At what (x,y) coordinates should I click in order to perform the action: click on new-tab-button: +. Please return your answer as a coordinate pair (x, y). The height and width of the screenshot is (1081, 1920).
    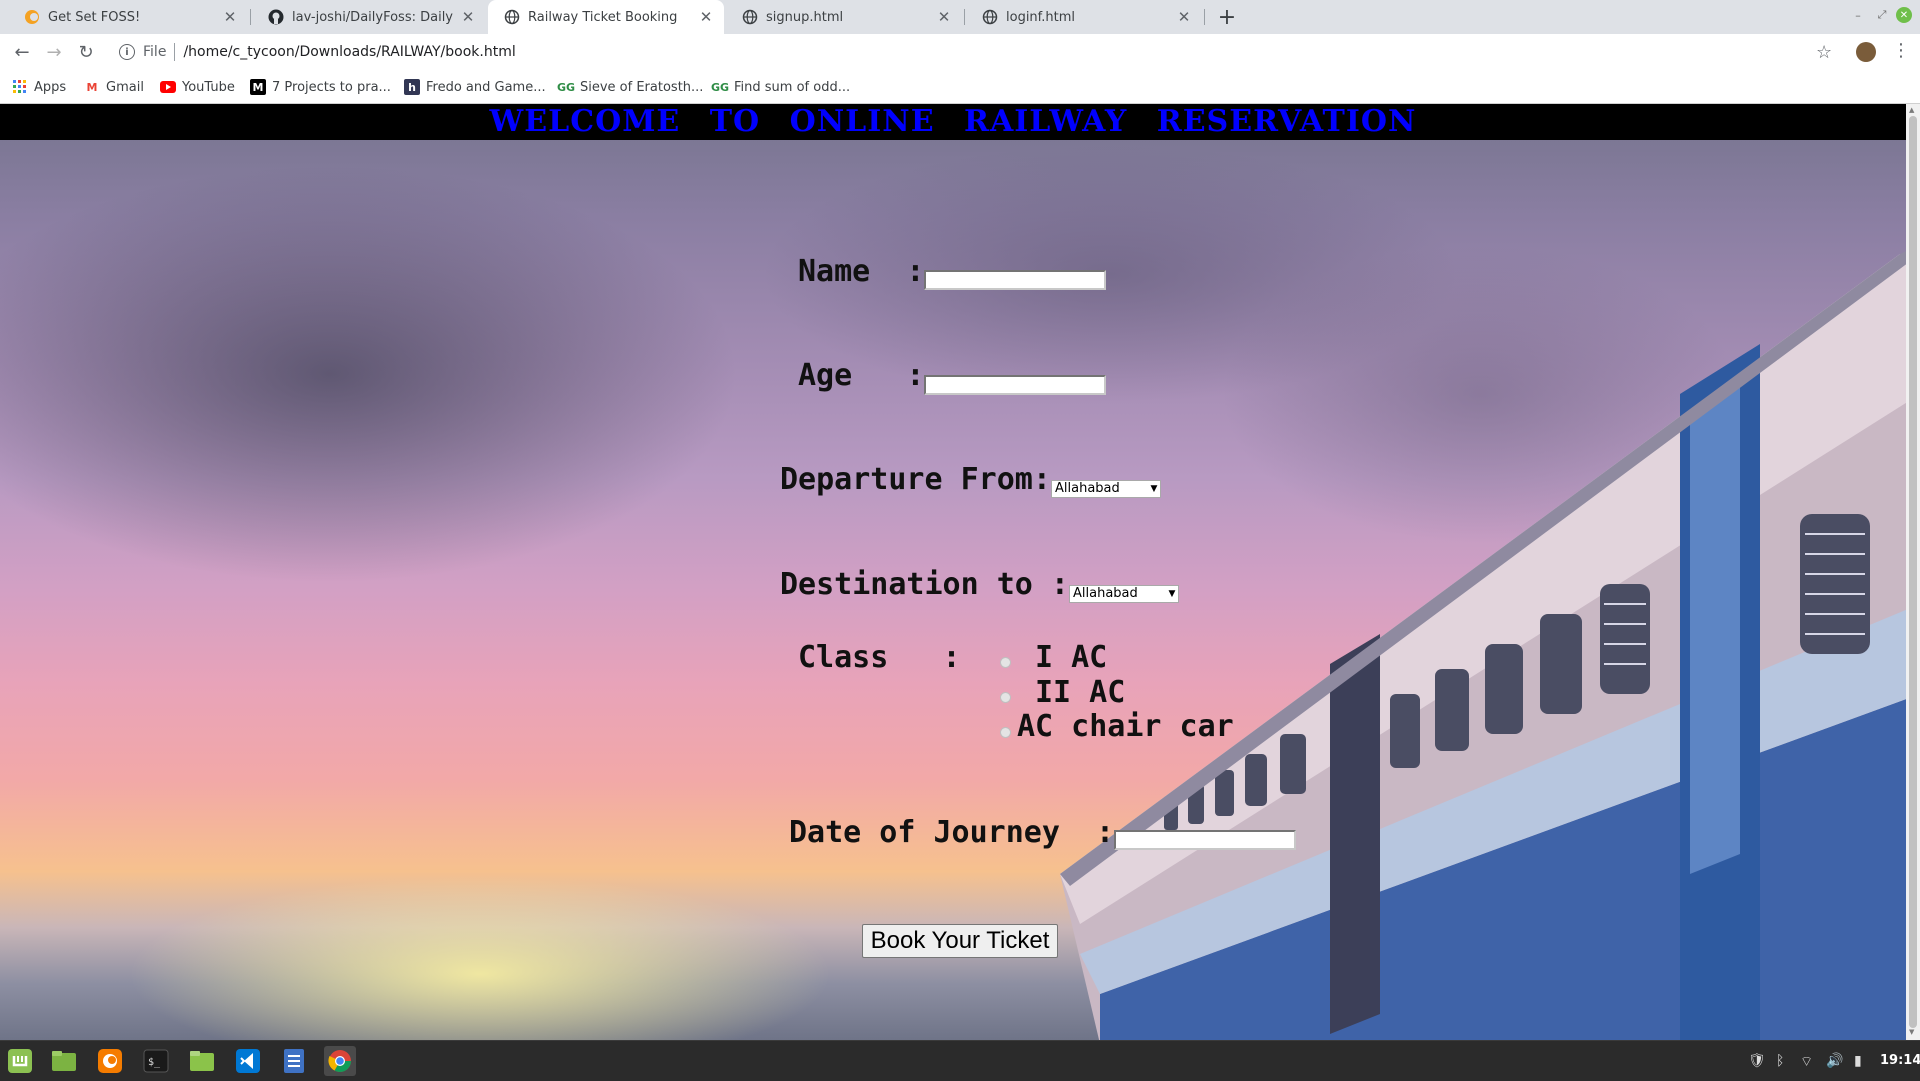
    Looking at the image, I should click on (1227, 17).